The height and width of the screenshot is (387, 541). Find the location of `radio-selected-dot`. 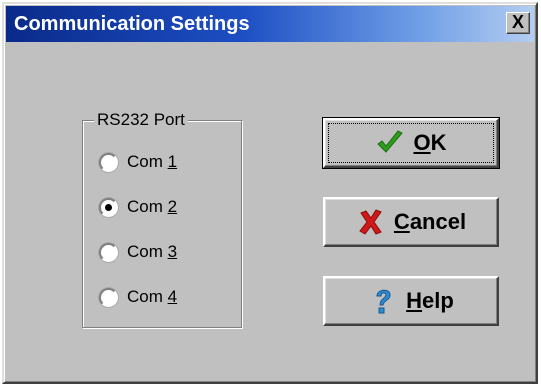

radio-selected-dot is located at coordinates (108, 207).